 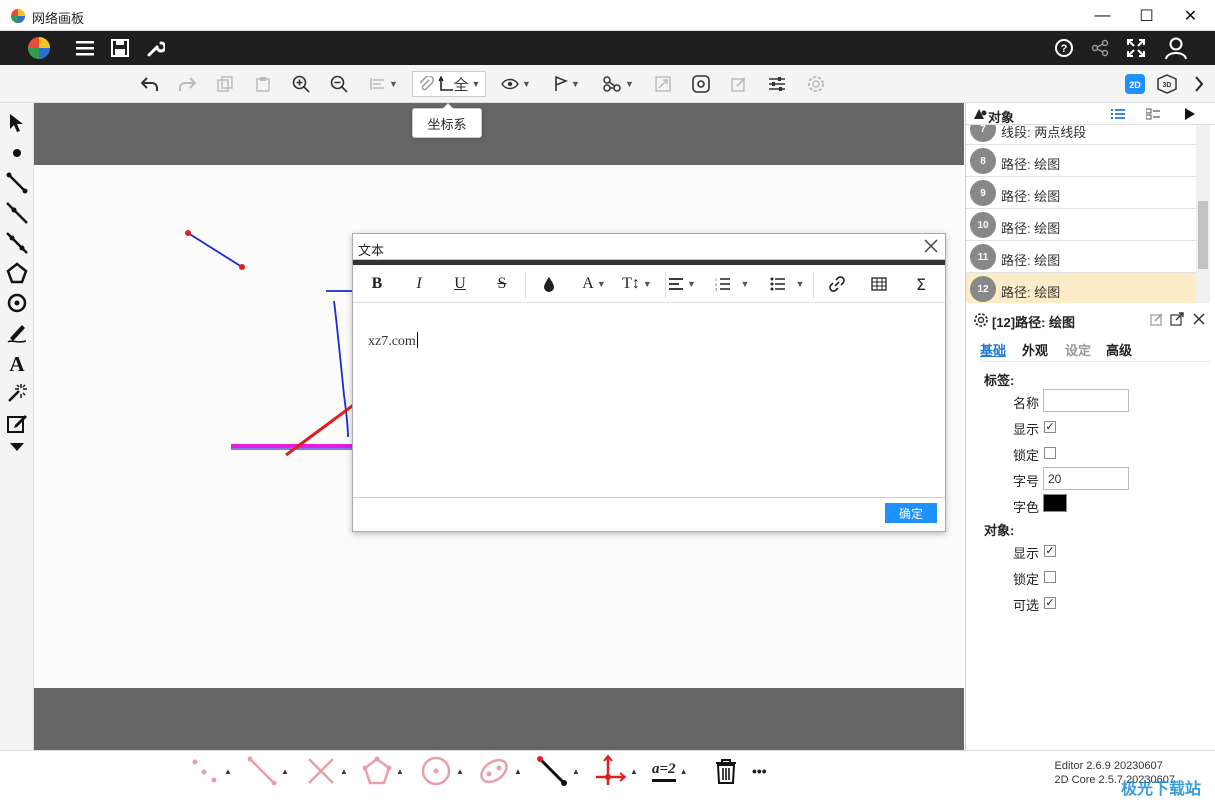 I want to click on play-icon, so click(x=1190, y=114).